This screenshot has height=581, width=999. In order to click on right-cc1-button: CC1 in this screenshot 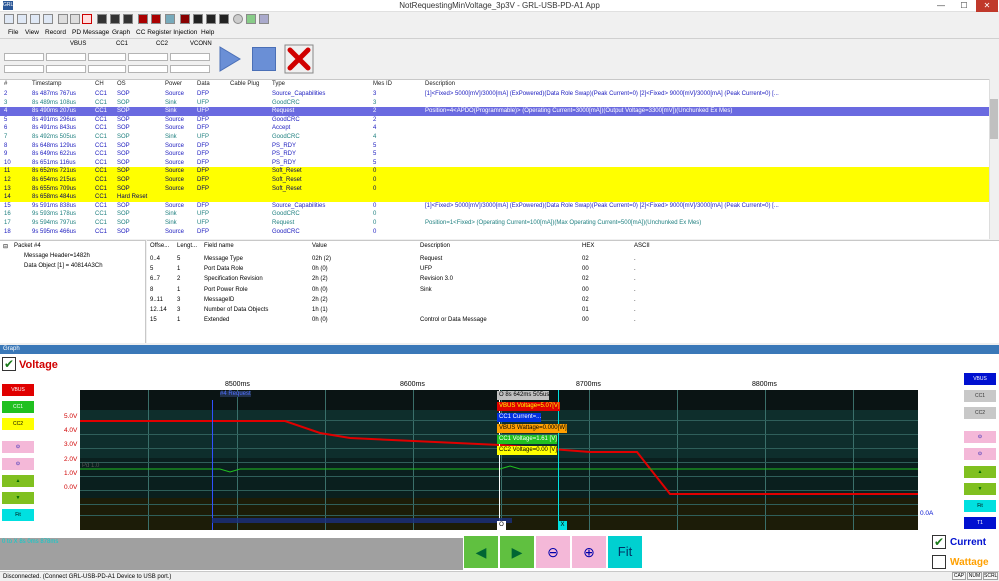, I will do `click(980, 396)`.